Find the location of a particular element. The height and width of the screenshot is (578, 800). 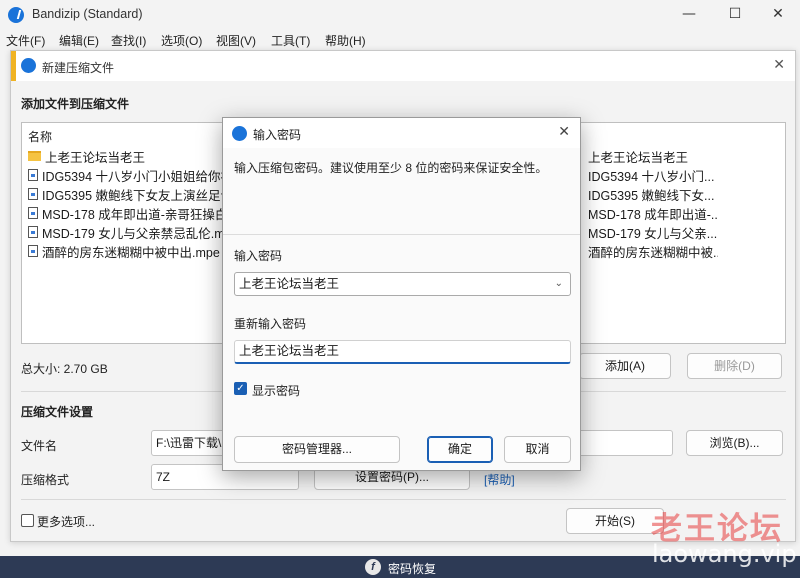

list-item: MSD-179 女儿与父亲禁忌乱伦.mp is located at coordinates (130, 232).